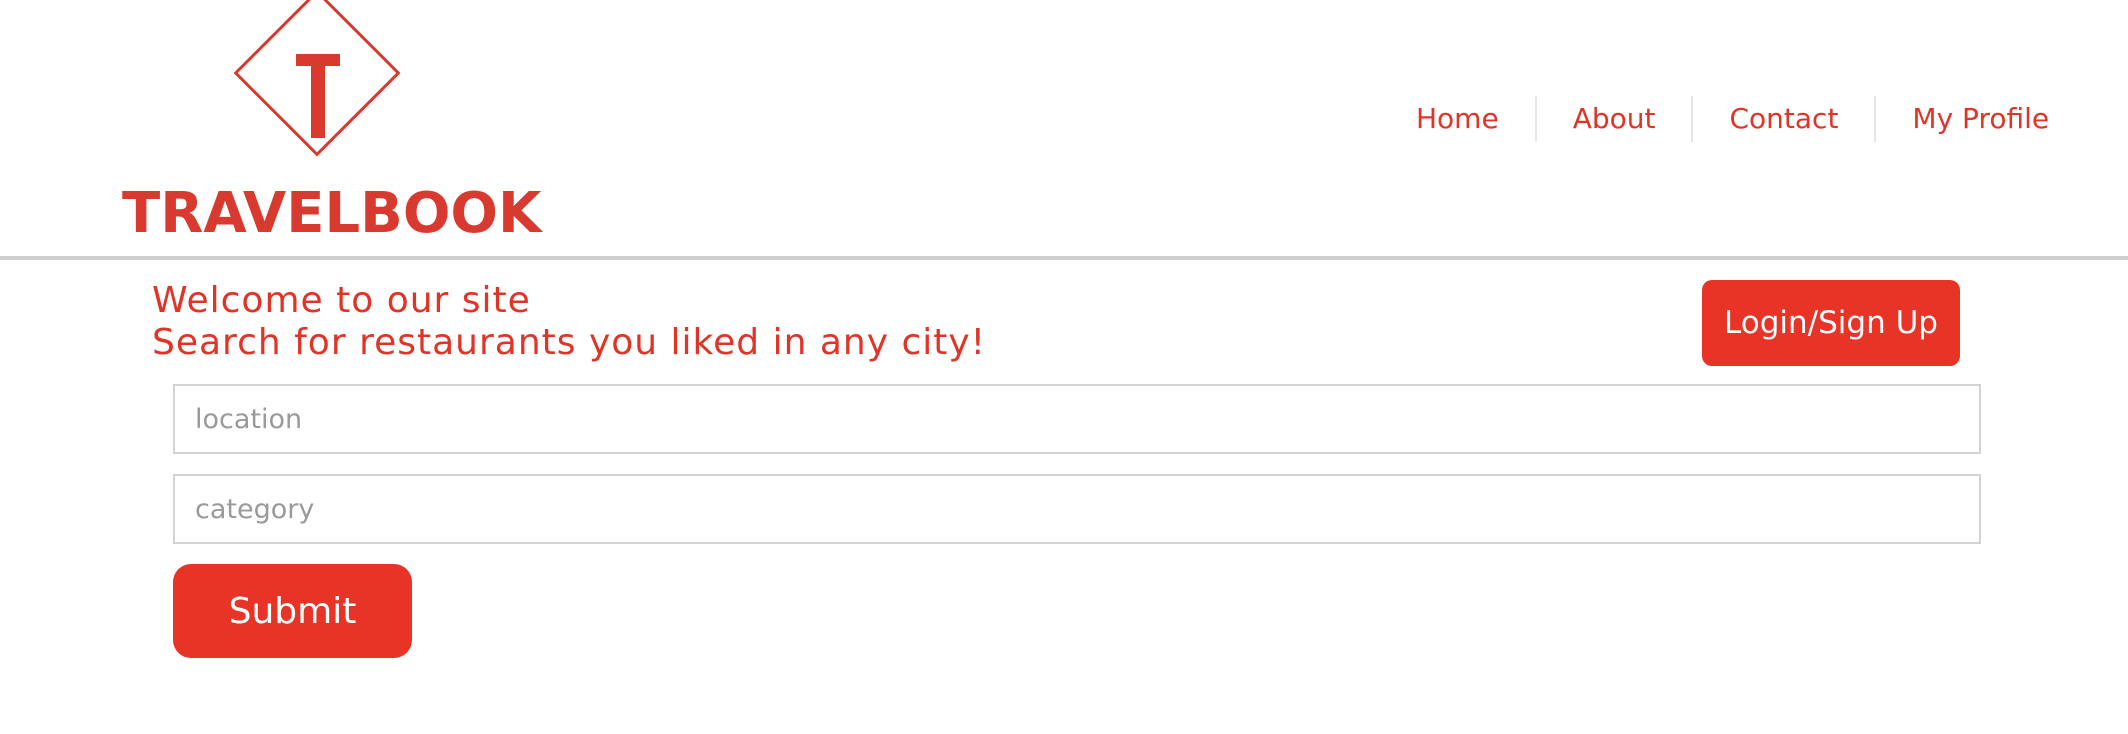 The height and width of the screenshot is (734, 2128). I want to click on main-nav: Home About Contact My Profile, so click(1732, 119).